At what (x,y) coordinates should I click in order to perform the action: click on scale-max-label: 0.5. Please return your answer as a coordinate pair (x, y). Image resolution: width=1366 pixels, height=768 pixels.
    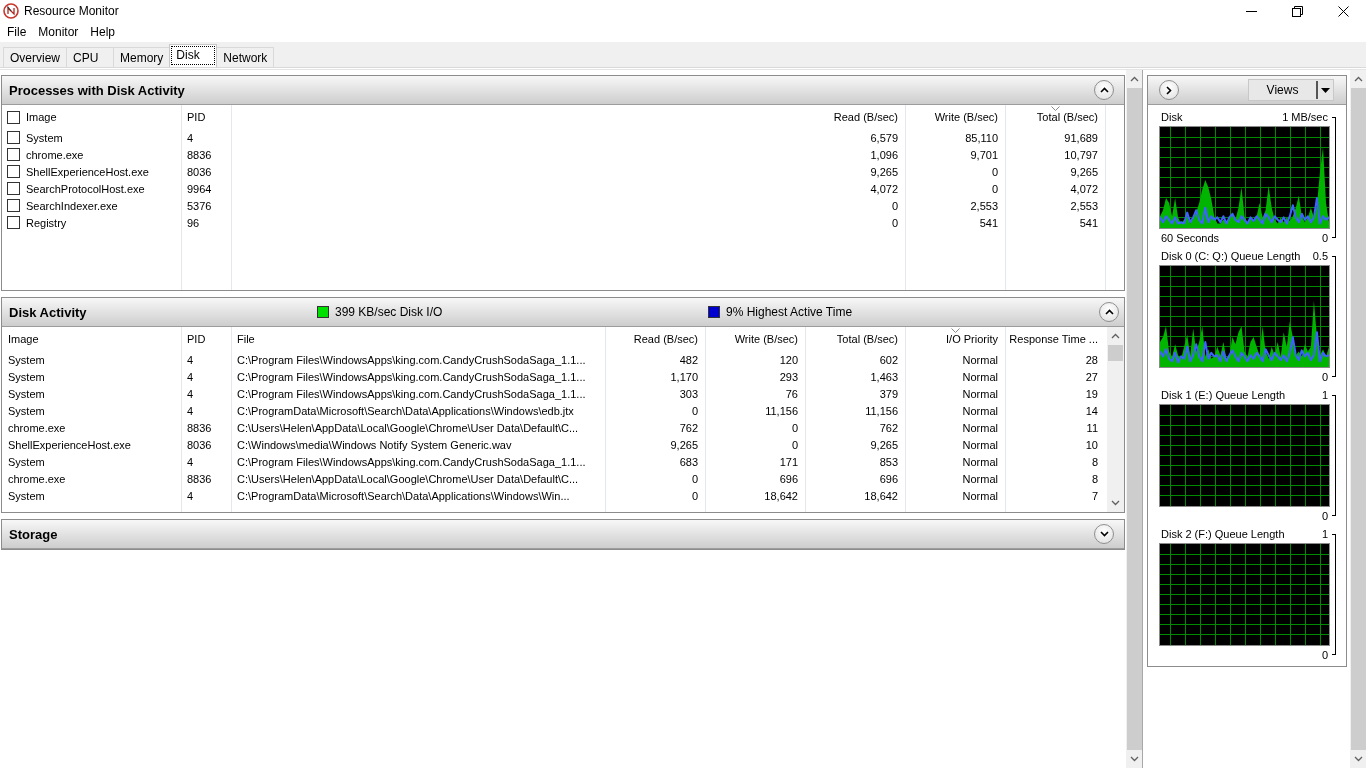
    Looking at the image, I should click on (1320, 256).